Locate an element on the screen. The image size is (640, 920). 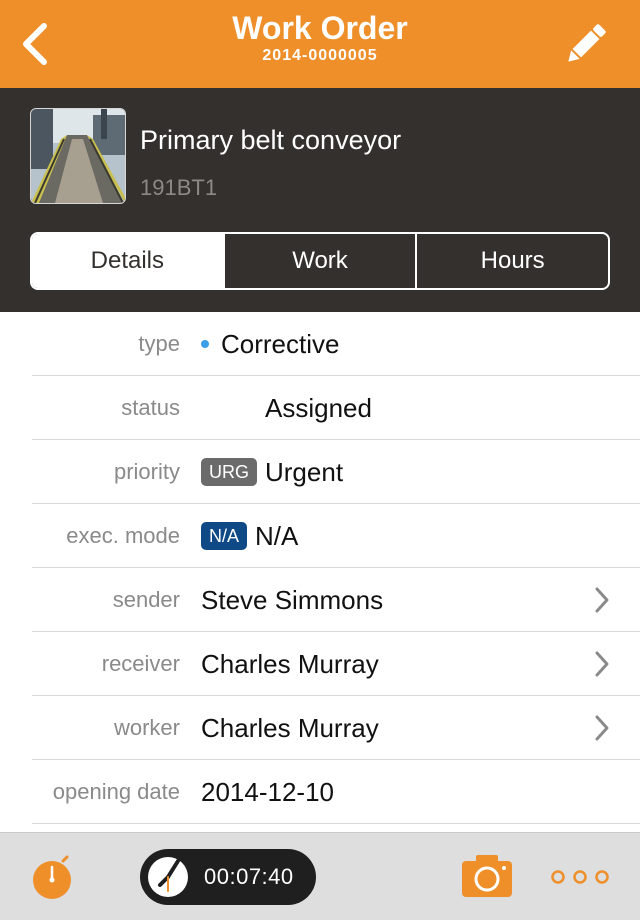
clock-icon is located at coordinates (168, 877).